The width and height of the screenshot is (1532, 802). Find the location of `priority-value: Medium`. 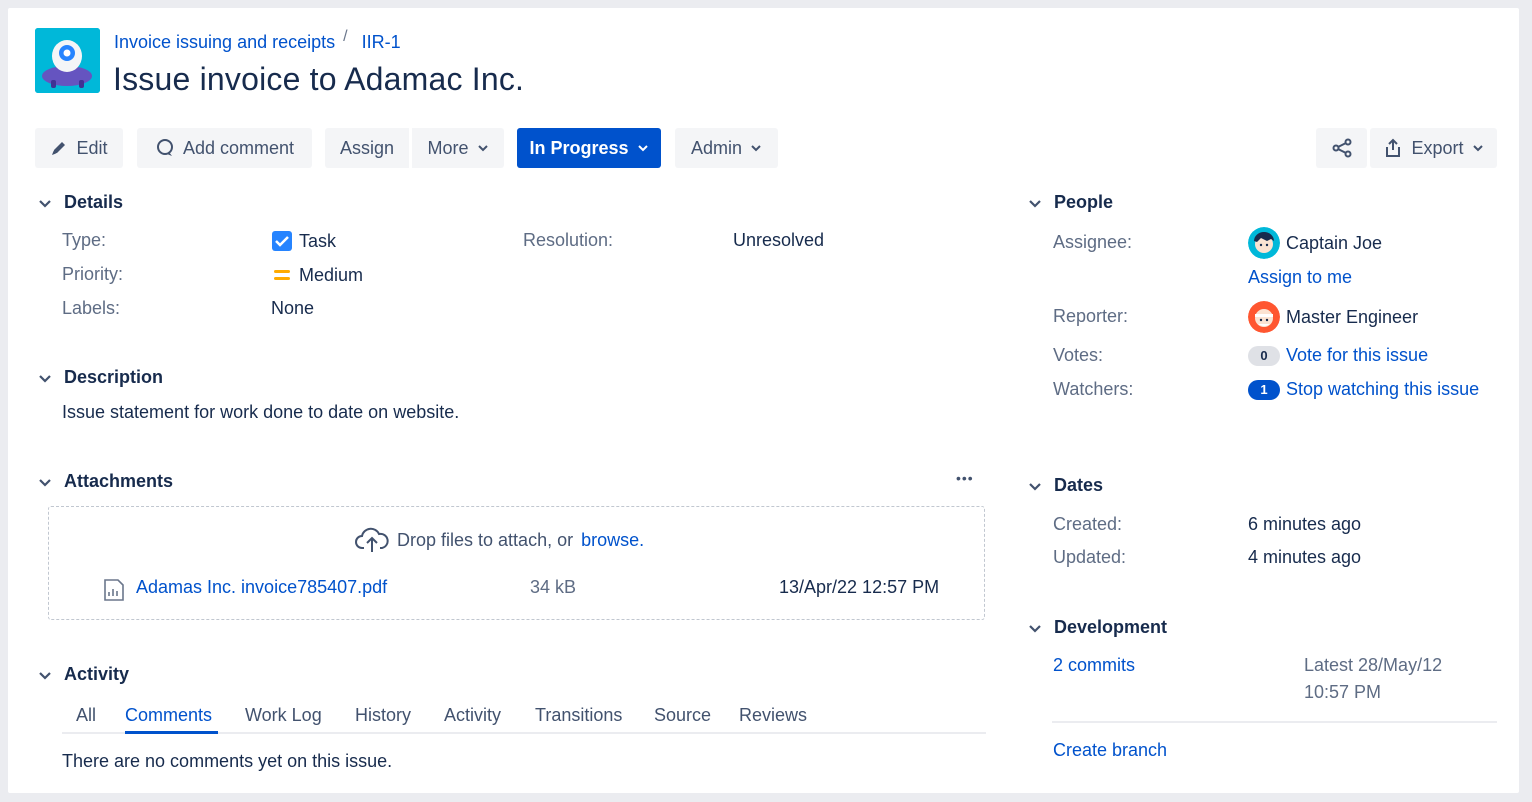

priority-value: Medium is located at coordinates (317, 275).